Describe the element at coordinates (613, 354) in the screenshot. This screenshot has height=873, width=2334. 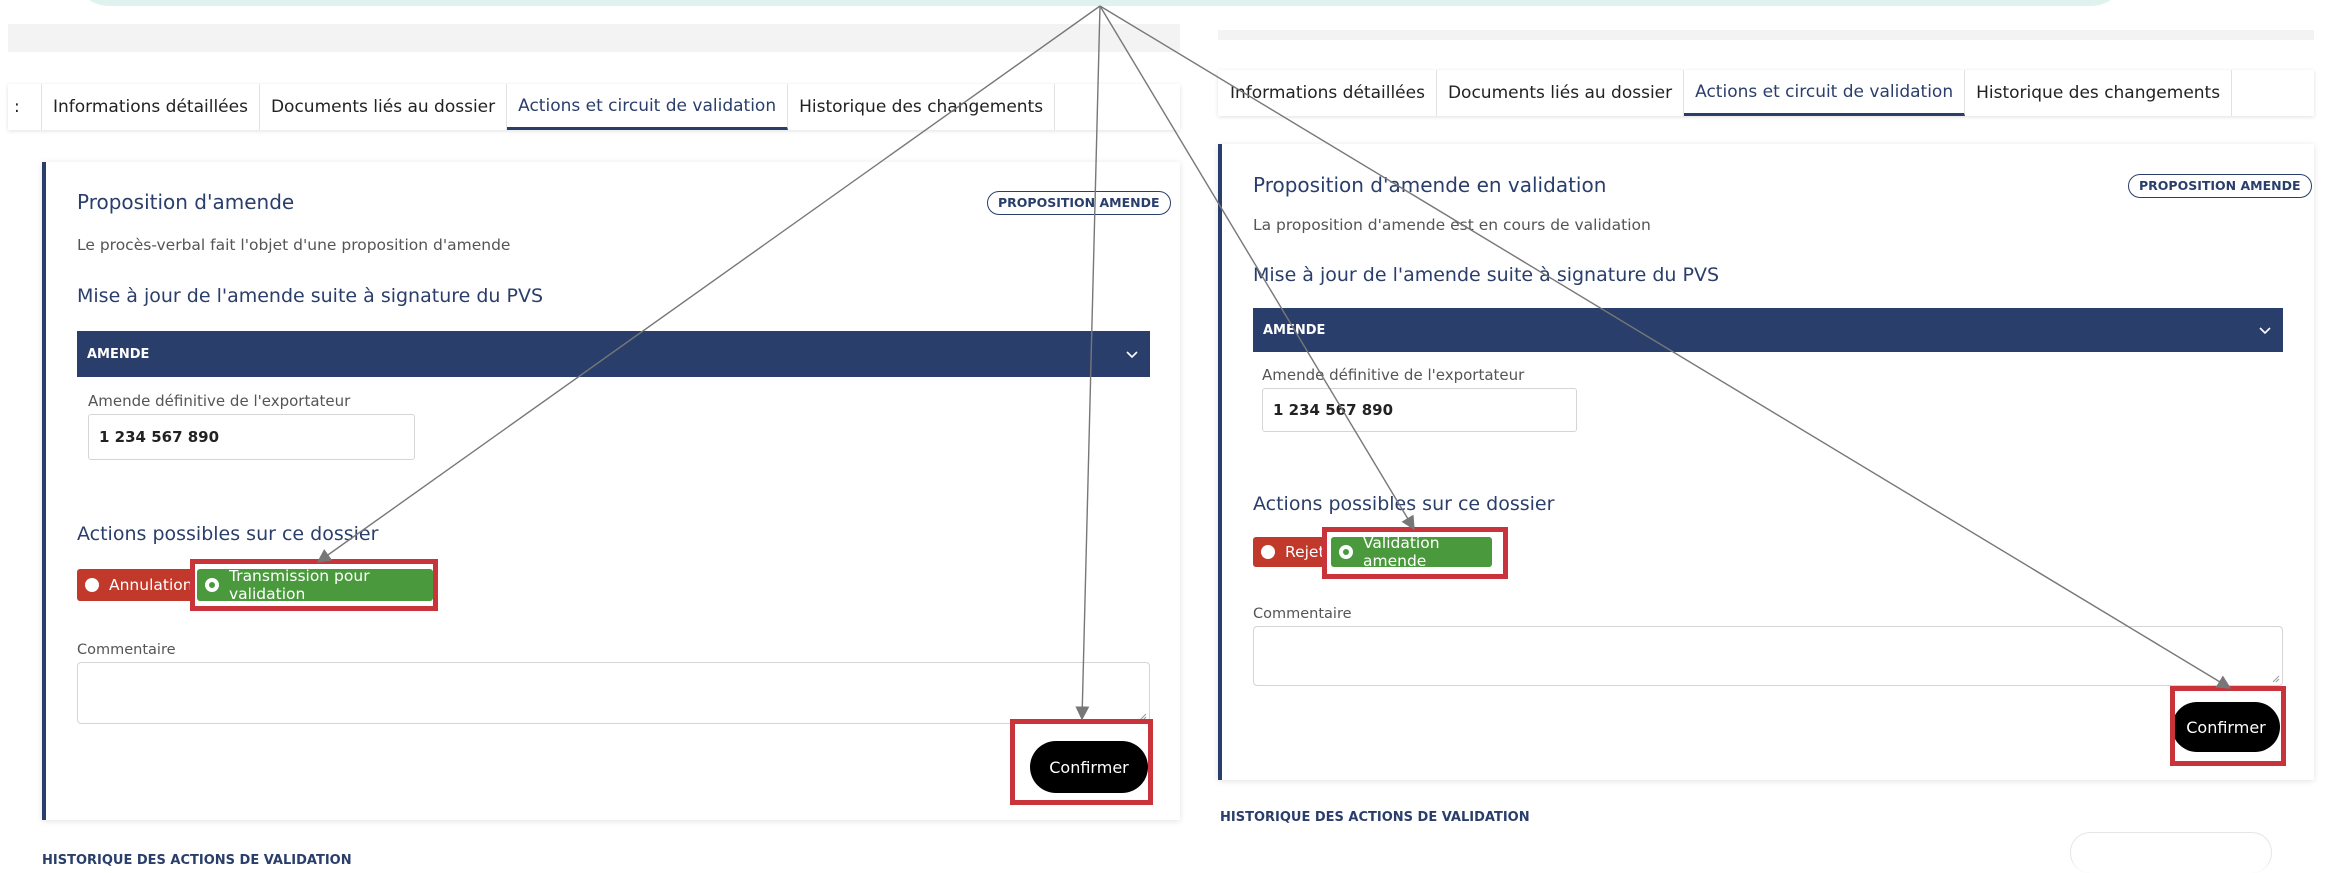
I see `left-amende-accordion: AMENDE` at that location.